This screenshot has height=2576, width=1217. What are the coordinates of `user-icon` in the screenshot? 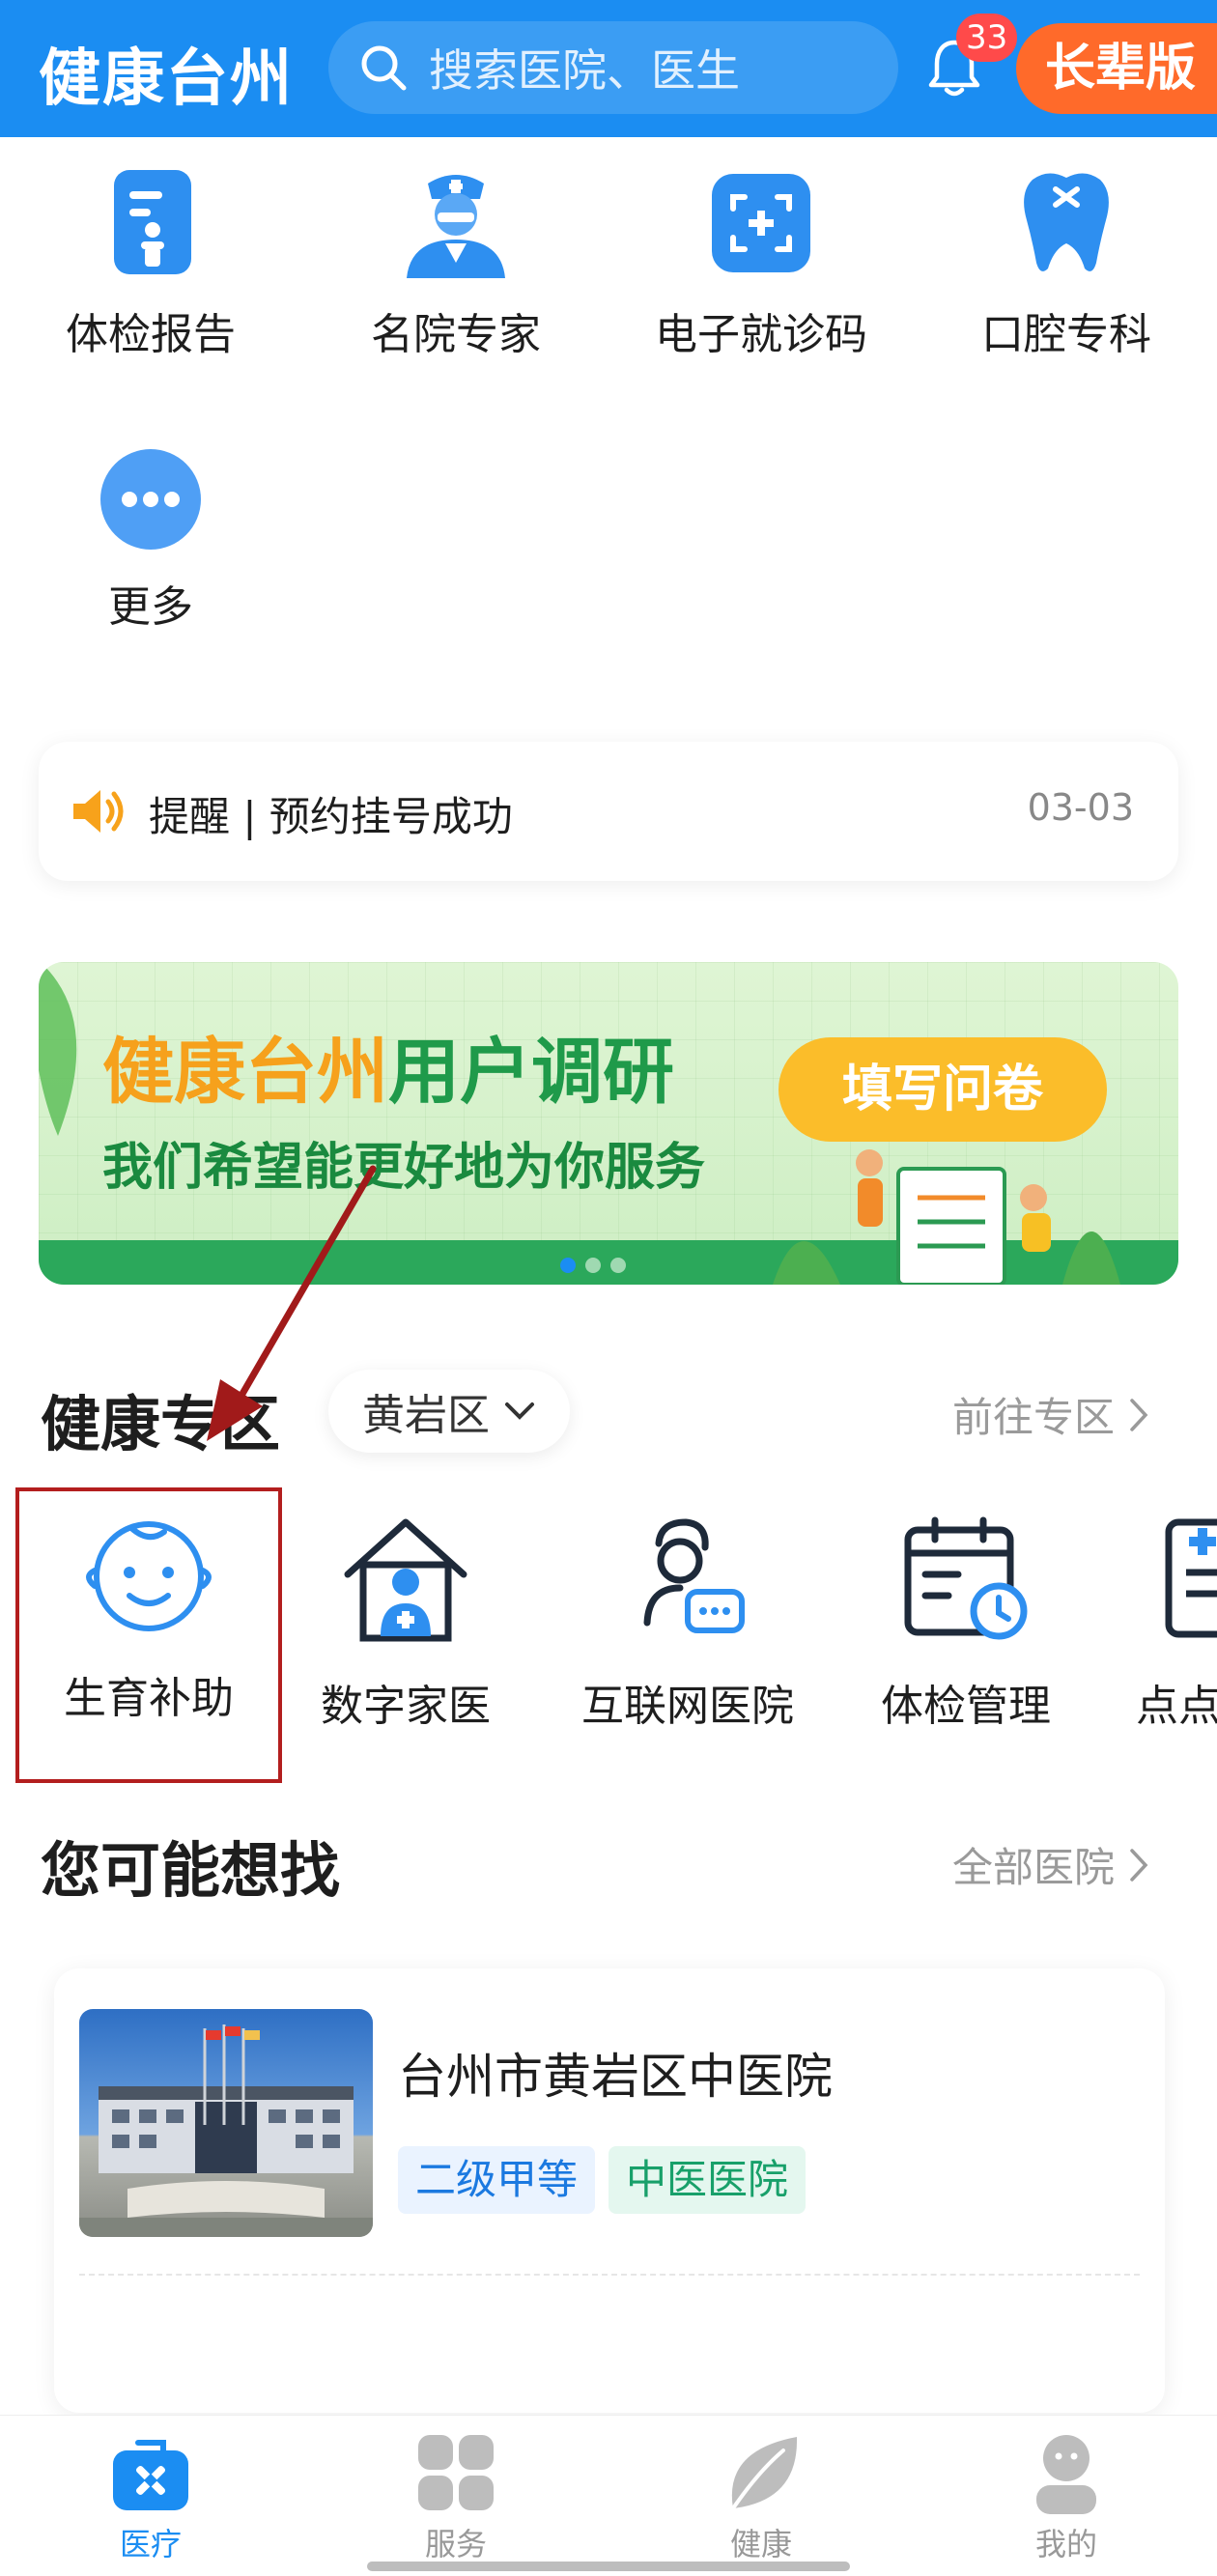 It's located at (1066, 2474).